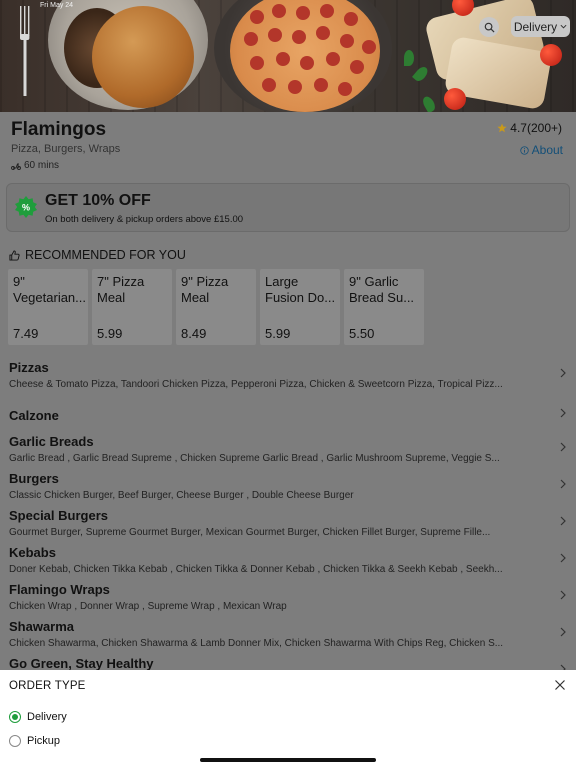  Describe the element at coordinates (34, 415) in the screenshot. I see `category-title: Calzone` at that location.